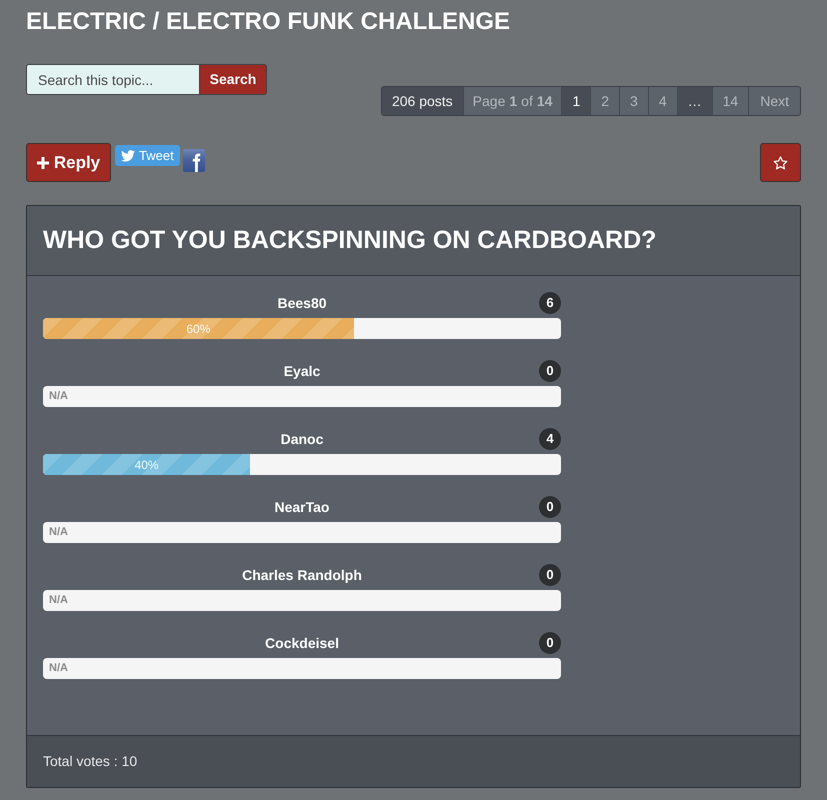  I want to click on option-name: Danoc, so click(302, 439).